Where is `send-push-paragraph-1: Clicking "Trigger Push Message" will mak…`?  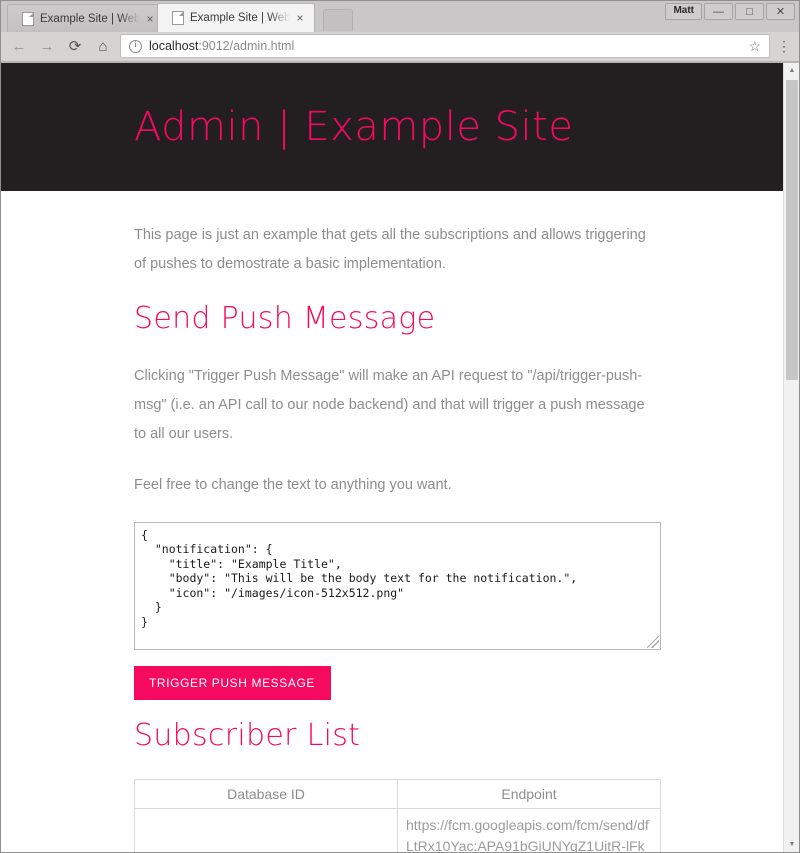 send-push-paragraph-1: Clicking "Trigger Push Message" will mak… is located at coordinates (389, 404).